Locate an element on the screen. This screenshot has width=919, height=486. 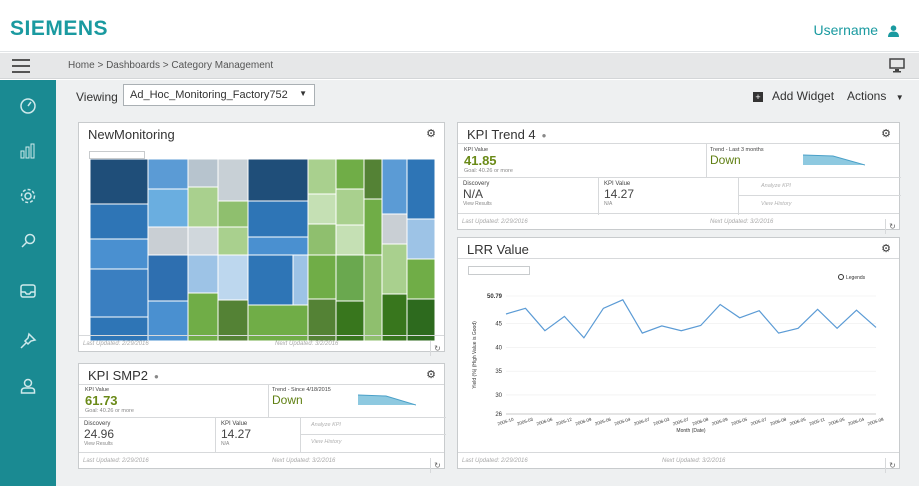
chart-legend: Legends is located at coordinates (851, 277).